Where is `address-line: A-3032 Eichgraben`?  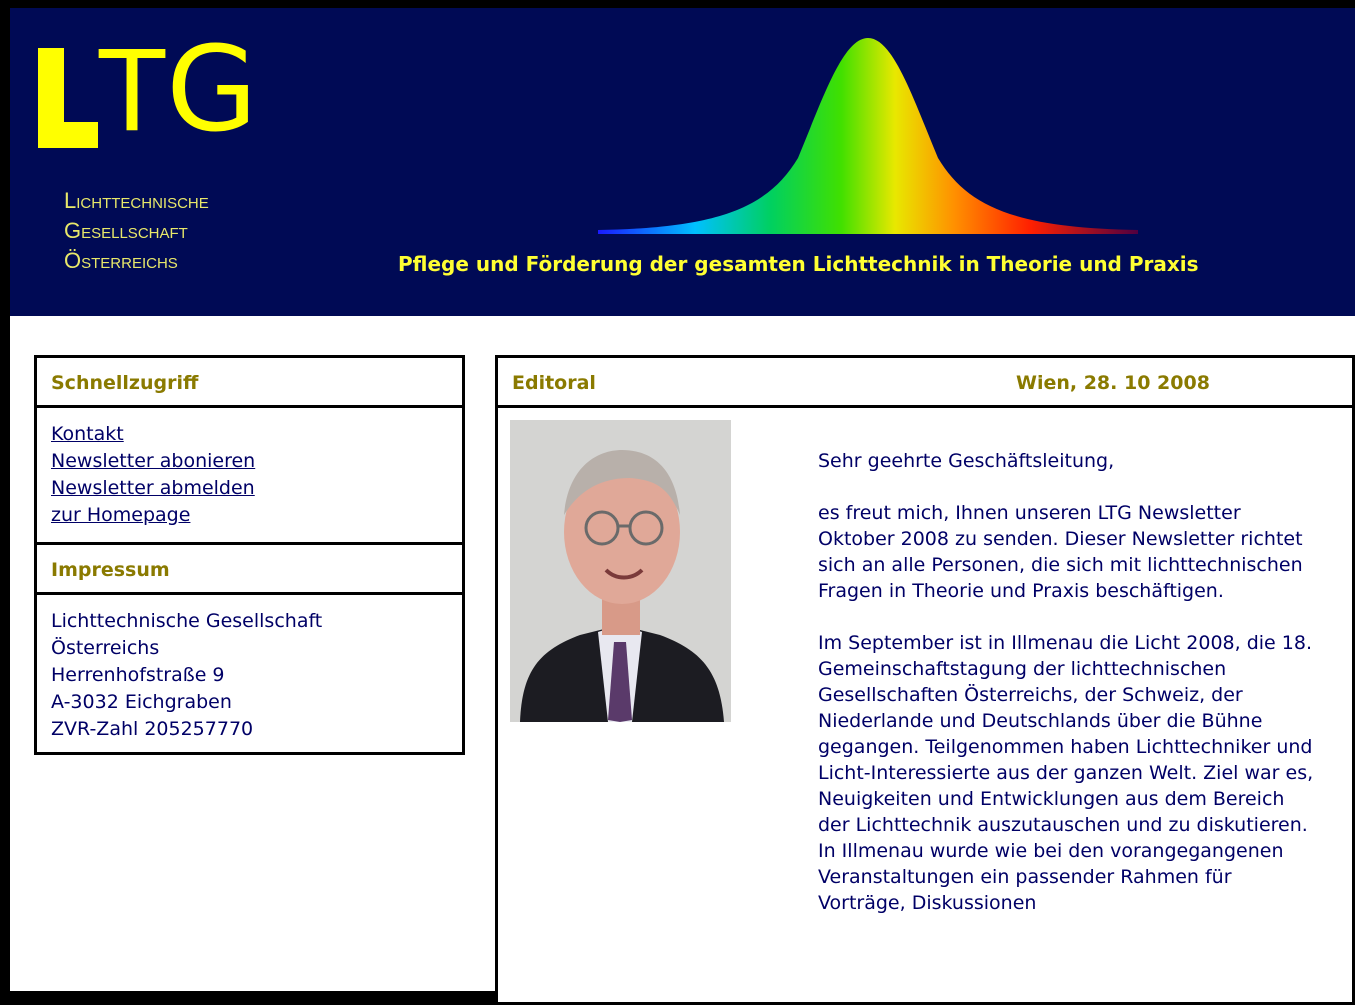 address-line: A-3032 Eichgraben is located at coordinates (141, 702).